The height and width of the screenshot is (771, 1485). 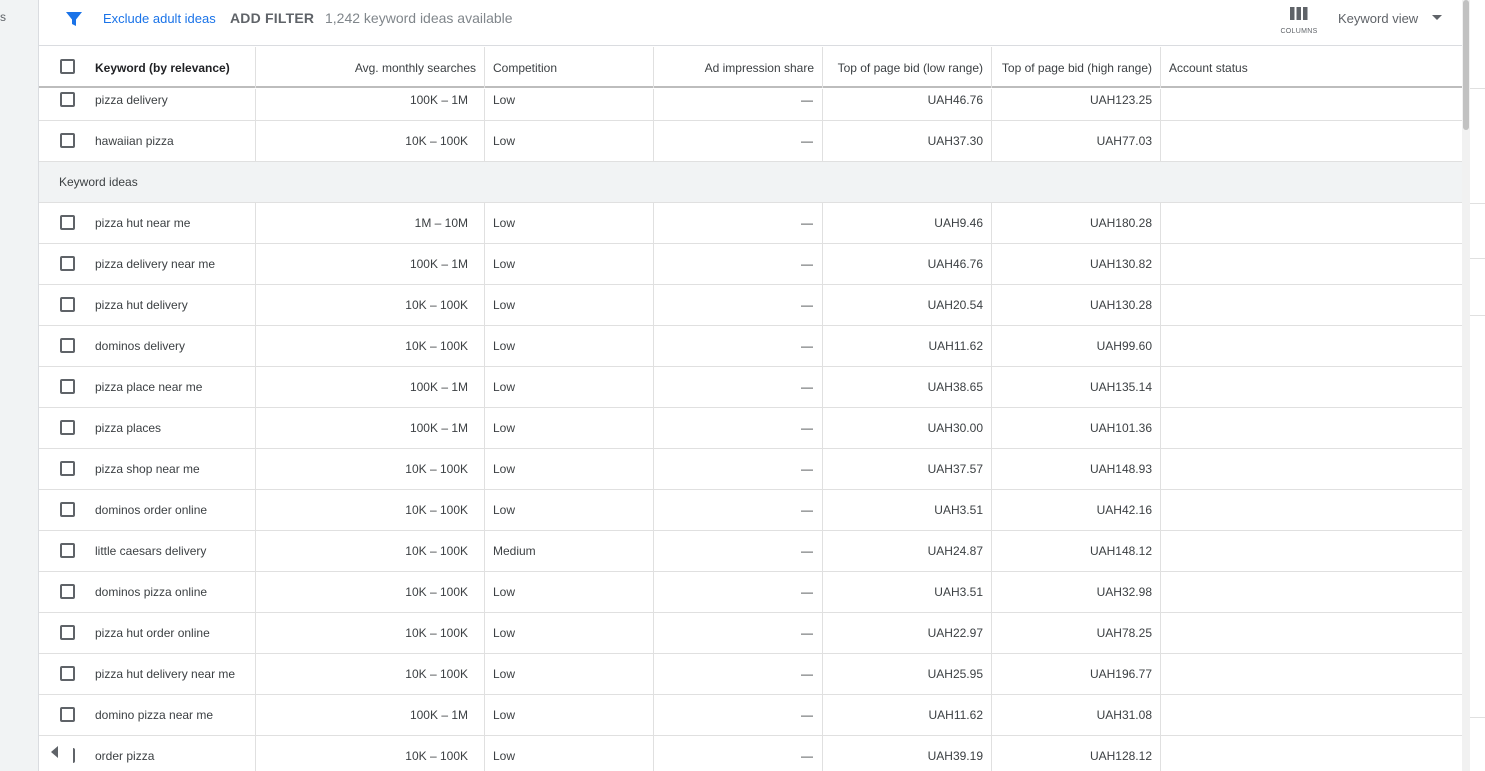 What do you see at coordinates (514, 551) in the screenshot?
I see `competition-cell: Medium` at bounding box center [514, 551].